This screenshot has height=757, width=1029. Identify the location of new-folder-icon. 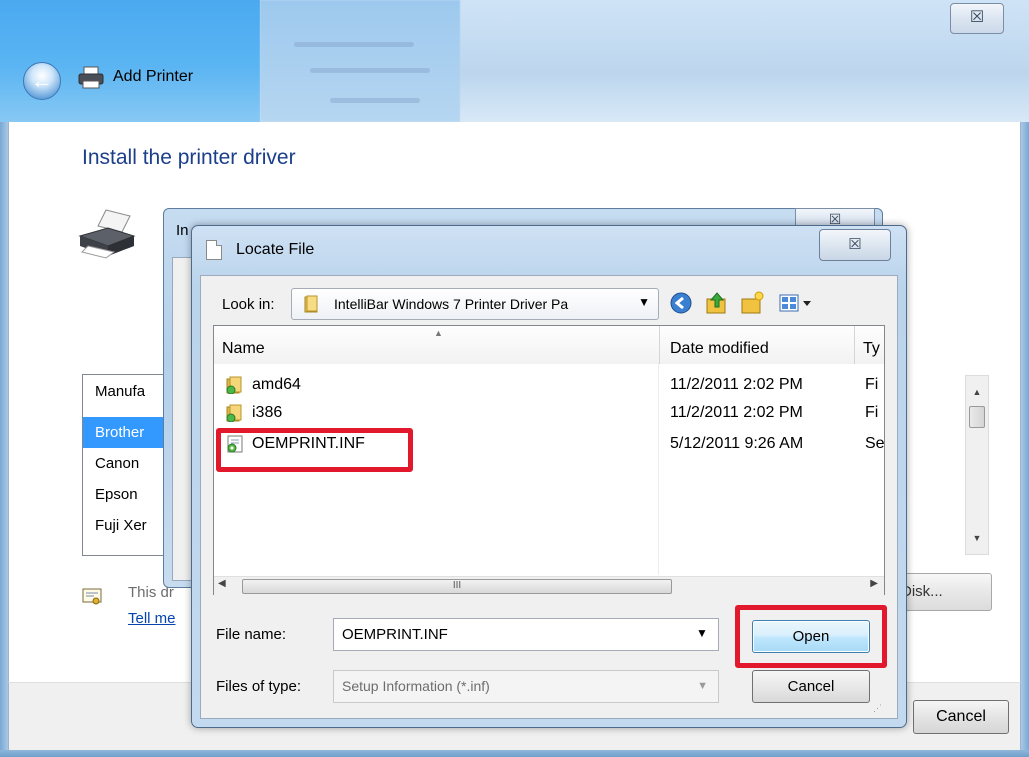
(753, 303).